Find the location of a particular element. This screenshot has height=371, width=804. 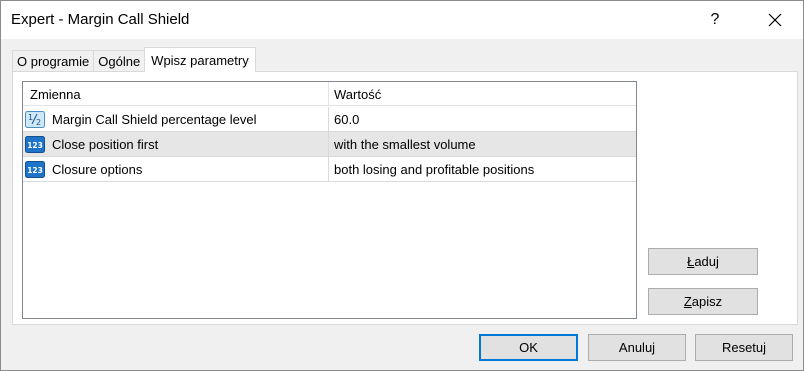

load-button: Ładuj is located at coordinates (703, 261).